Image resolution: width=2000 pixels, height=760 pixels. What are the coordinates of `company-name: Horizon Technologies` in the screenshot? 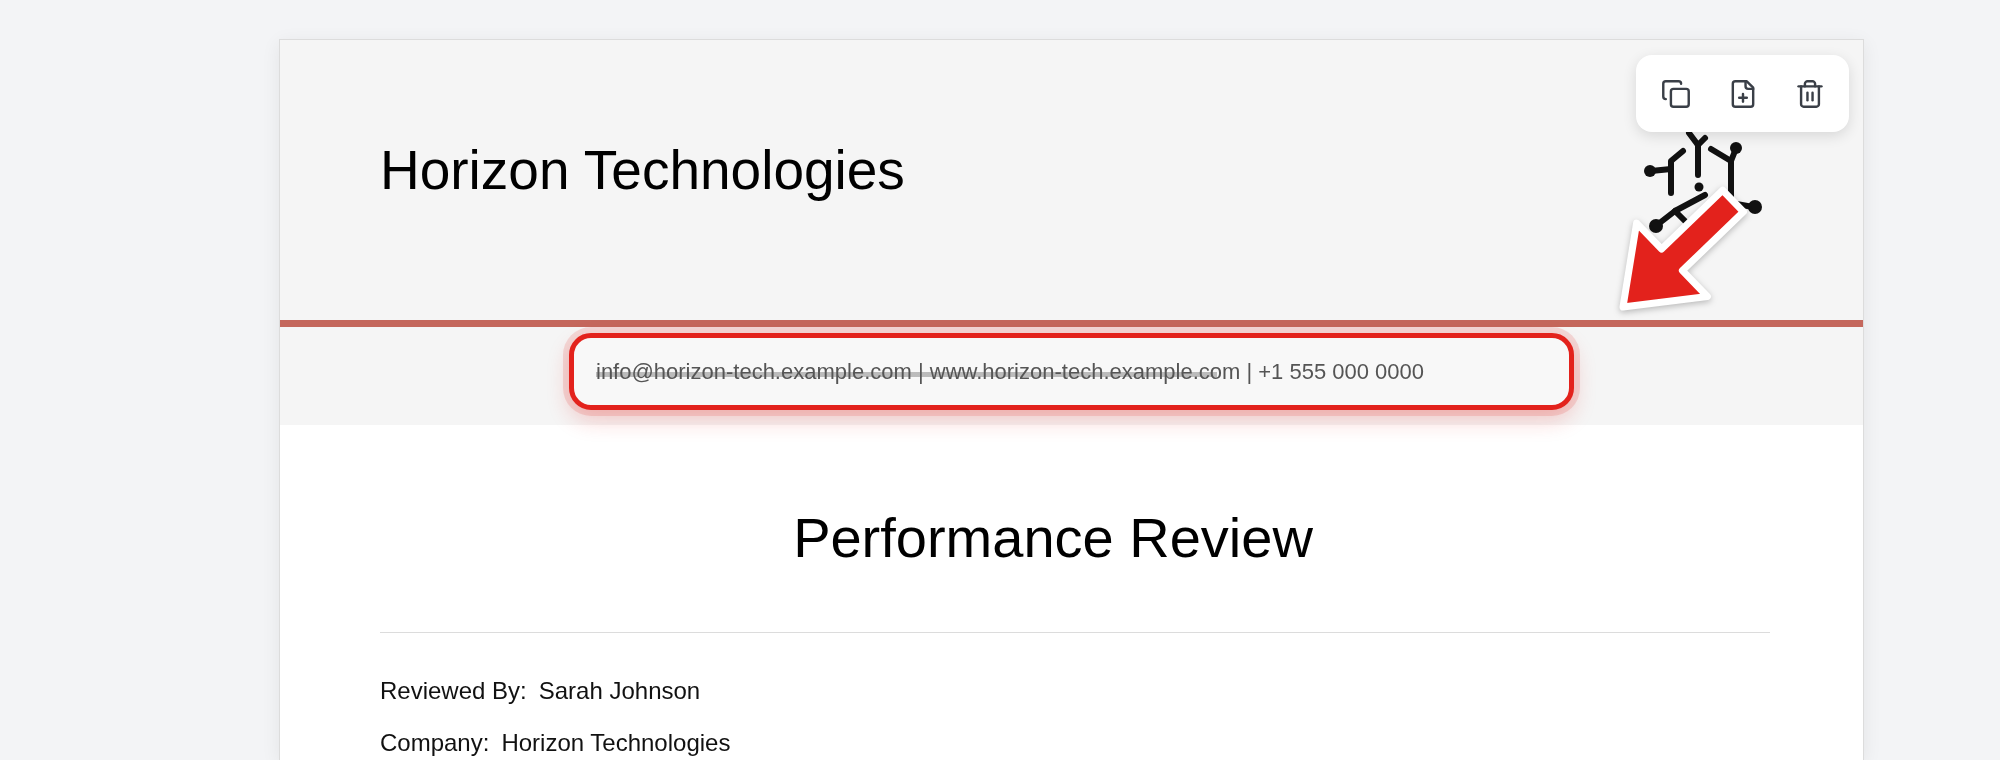 It's located at (642, 170).